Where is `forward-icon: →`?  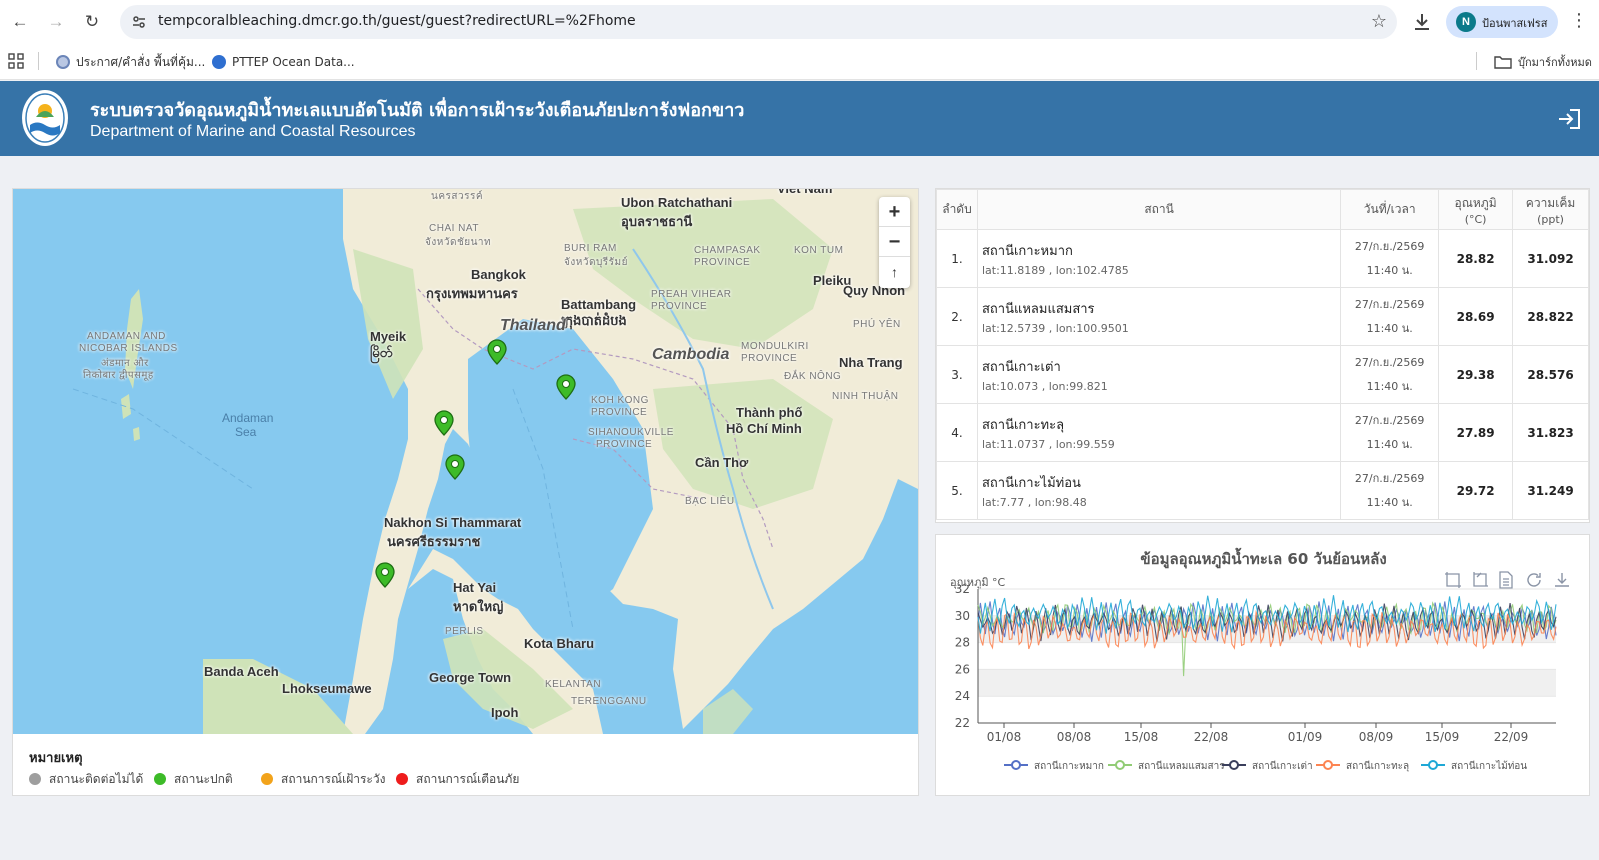 forward-icon: → is located at coordinates (56, 22).